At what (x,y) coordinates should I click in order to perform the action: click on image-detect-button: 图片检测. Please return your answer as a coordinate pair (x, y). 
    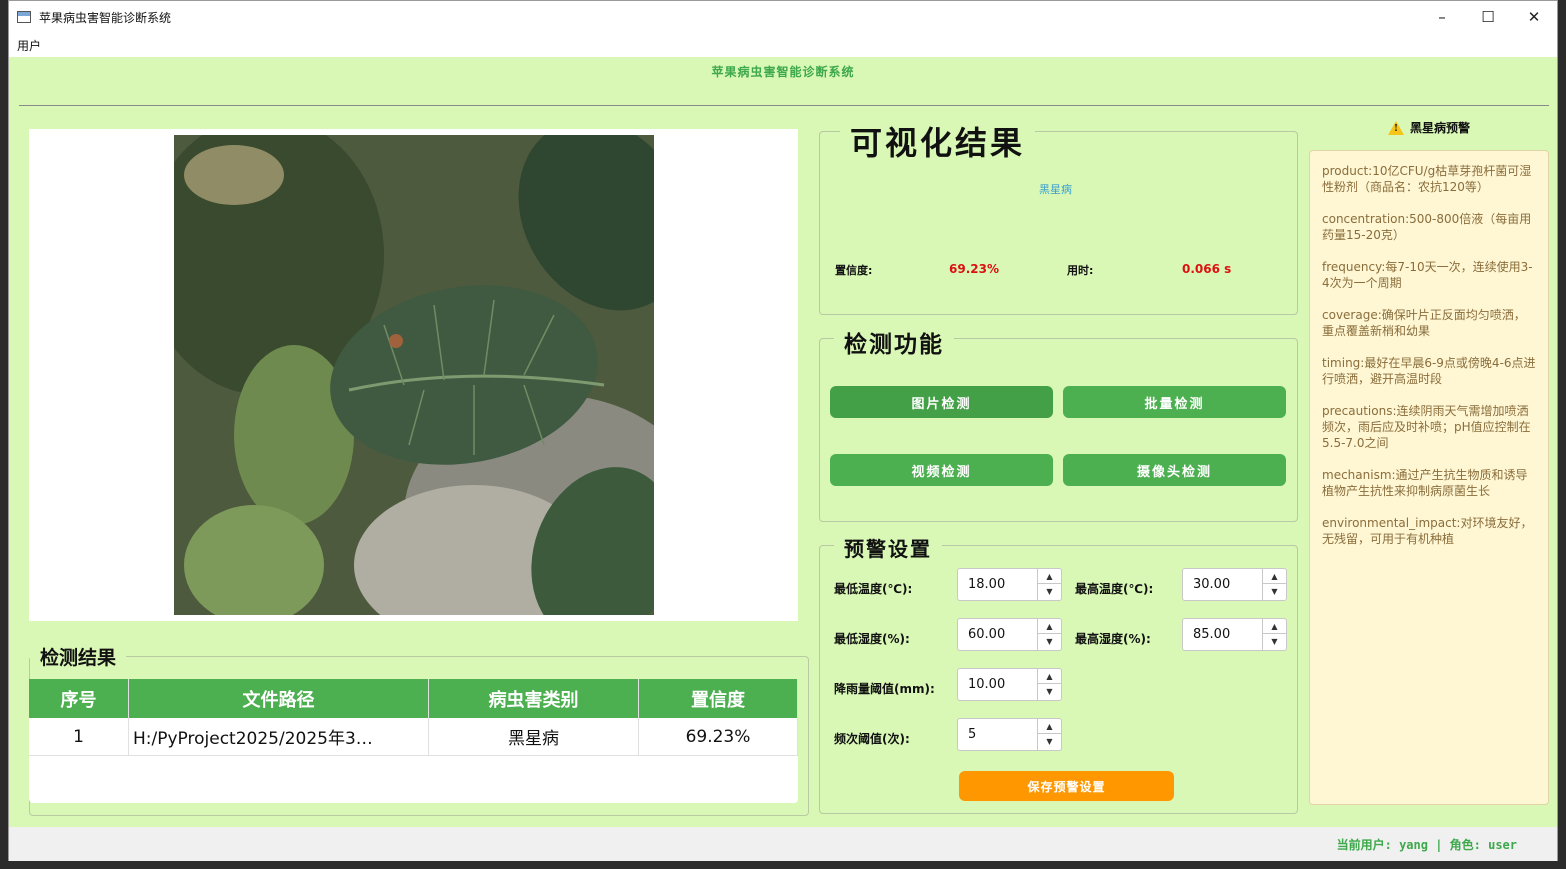
    Looking at the image, I should click on (941, 402).